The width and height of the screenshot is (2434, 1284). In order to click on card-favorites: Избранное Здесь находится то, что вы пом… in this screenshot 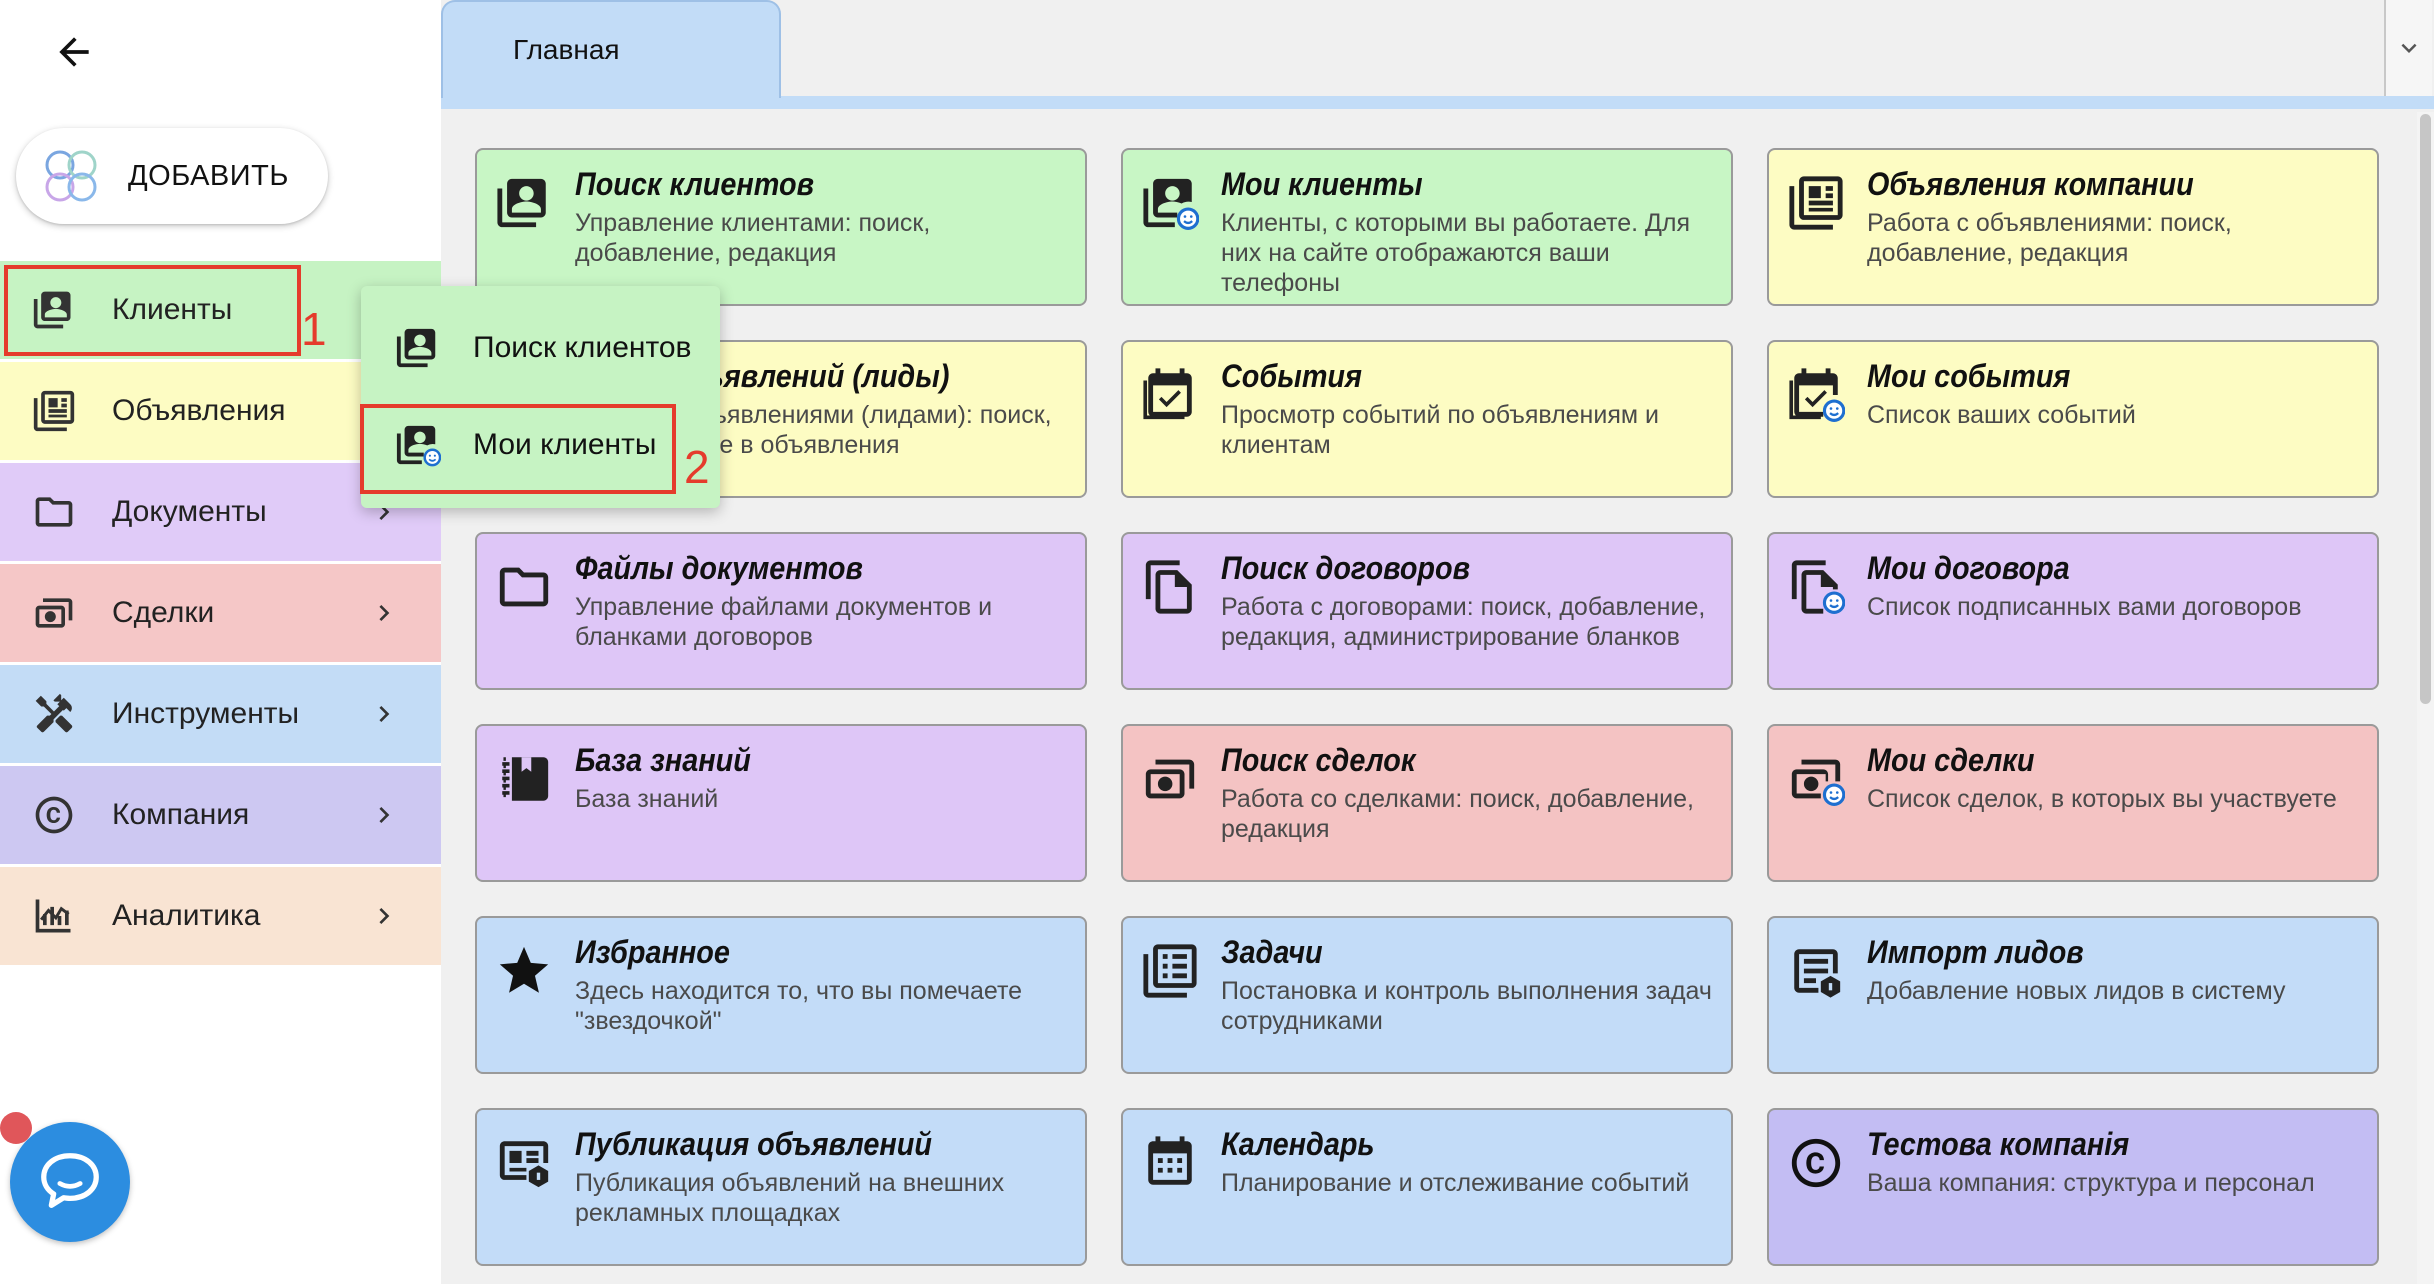, I will do `click(781, 995)`.